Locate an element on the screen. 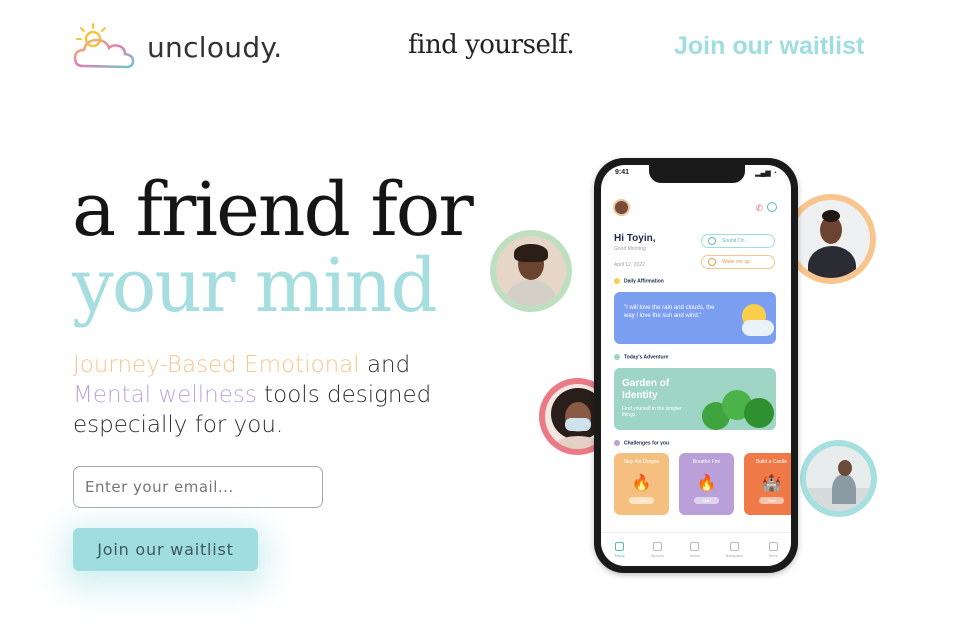  phone-tab-bar: Today Spaces News Backpack More is located at coordinates (696, 549).